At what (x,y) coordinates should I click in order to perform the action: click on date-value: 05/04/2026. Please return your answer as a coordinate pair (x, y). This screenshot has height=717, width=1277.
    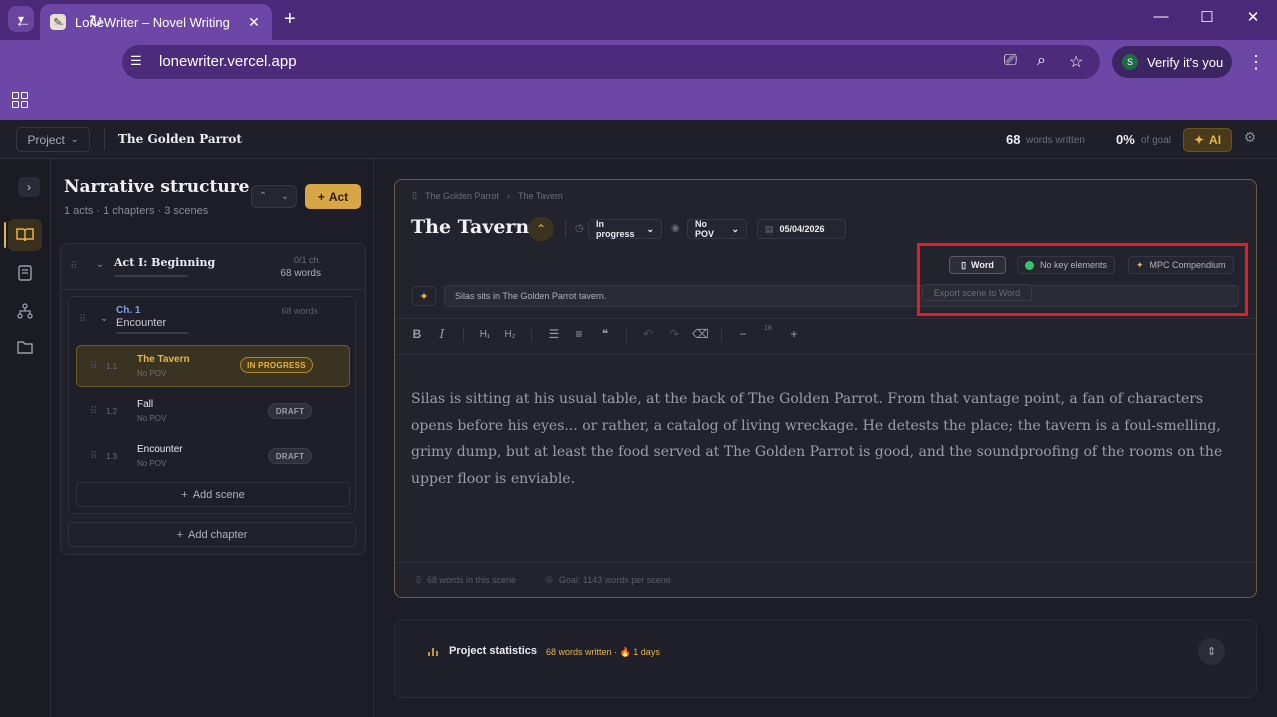
    Looking at the image, I should click on (802, 229).